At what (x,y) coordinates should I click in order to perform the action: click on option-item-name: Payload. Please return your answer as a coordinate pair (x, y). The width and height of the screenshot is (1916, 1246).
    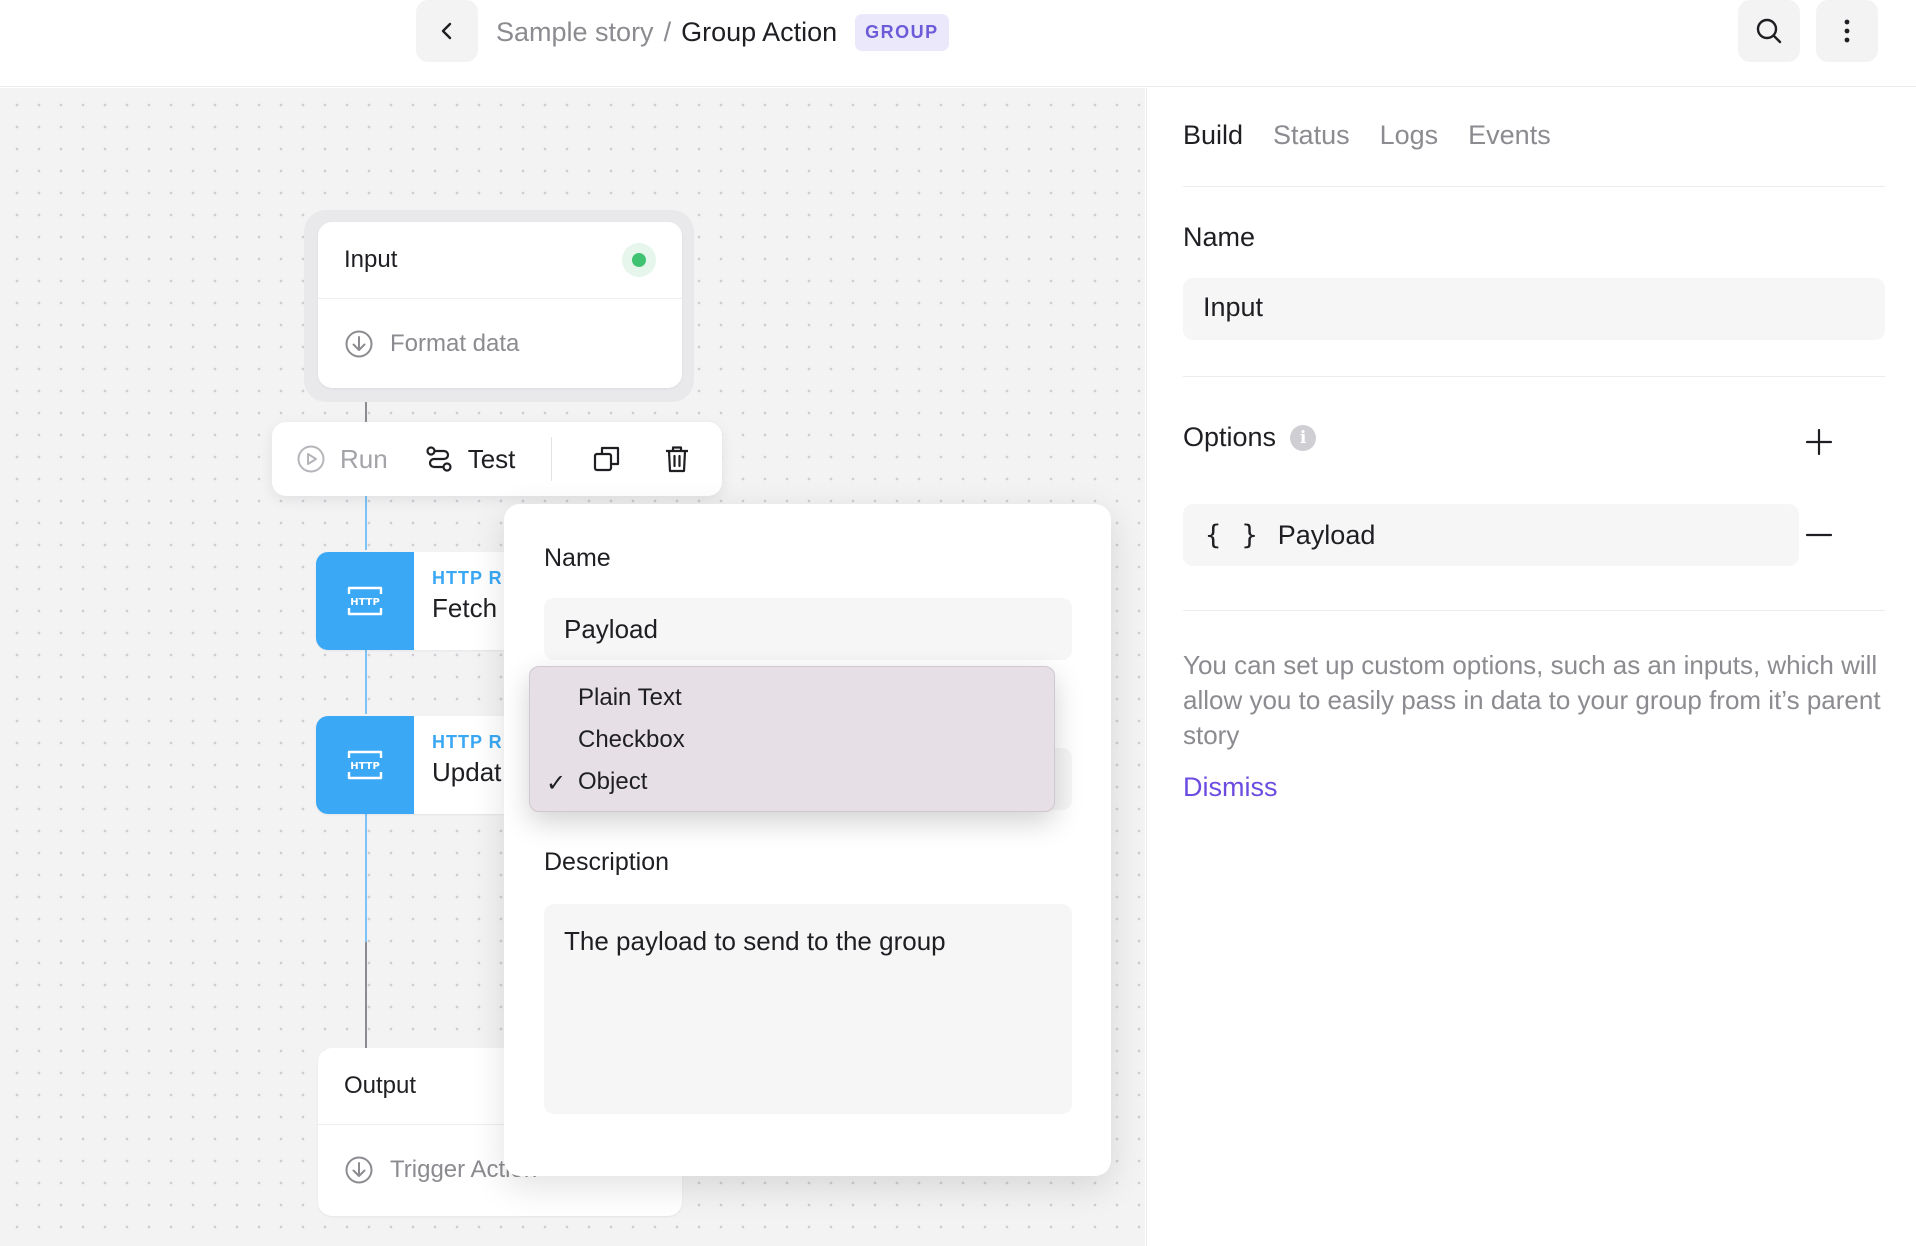
    Looking at the image, I should click on (1326, 534).